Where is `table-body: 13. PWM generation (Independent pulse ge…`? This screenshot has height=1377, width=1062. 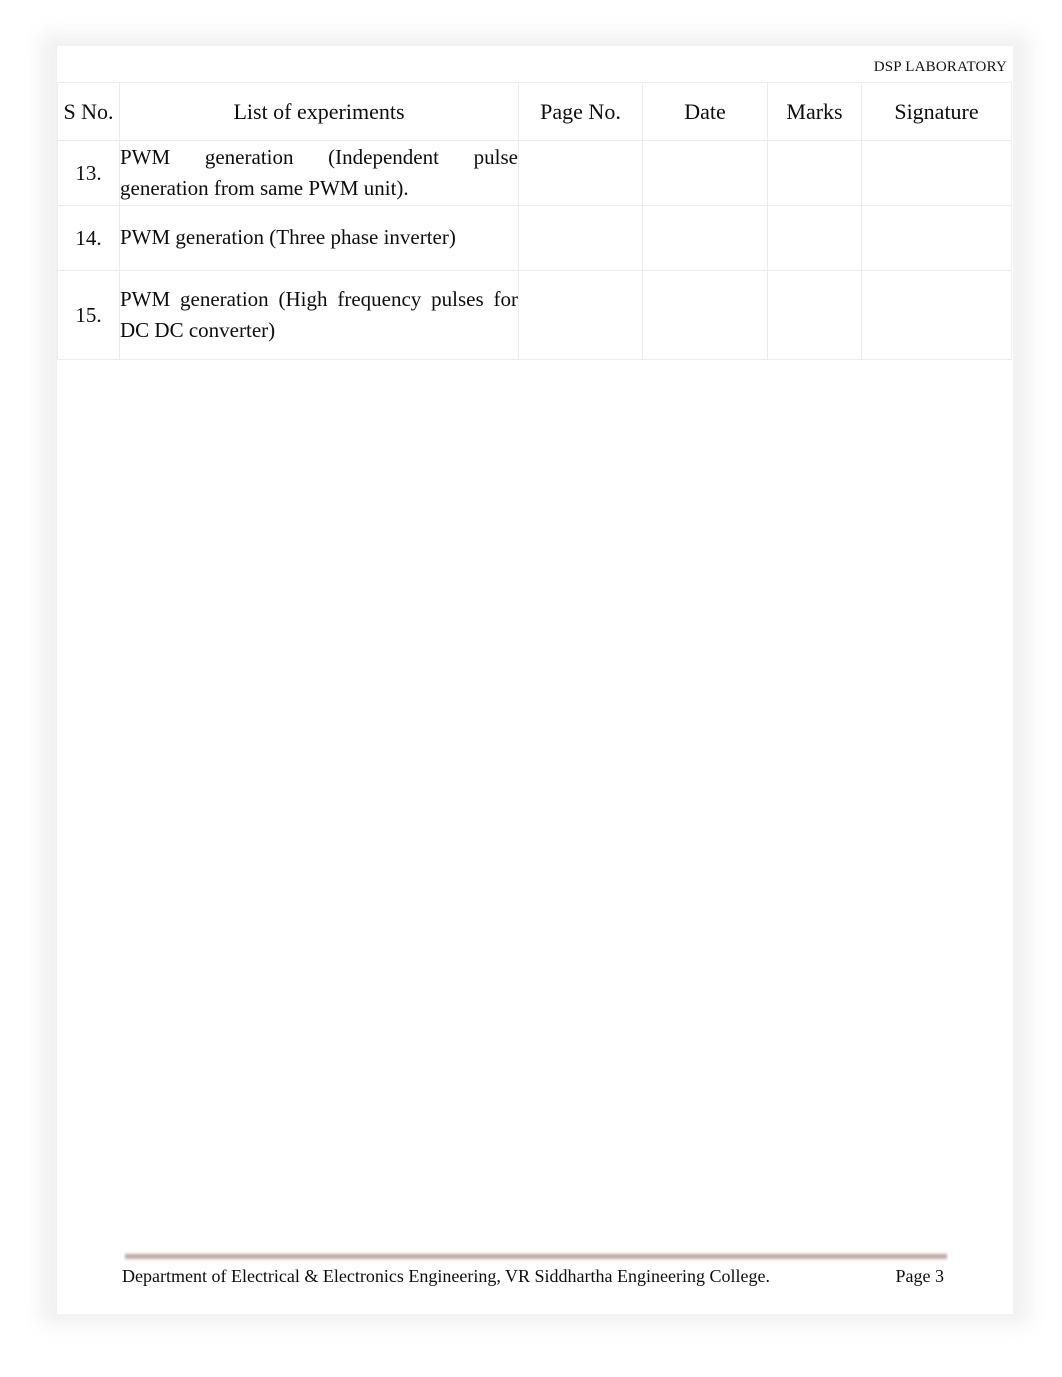 table-body: 13. PWM generation (Independent pulse ge… is located at coordinates (534, 250).